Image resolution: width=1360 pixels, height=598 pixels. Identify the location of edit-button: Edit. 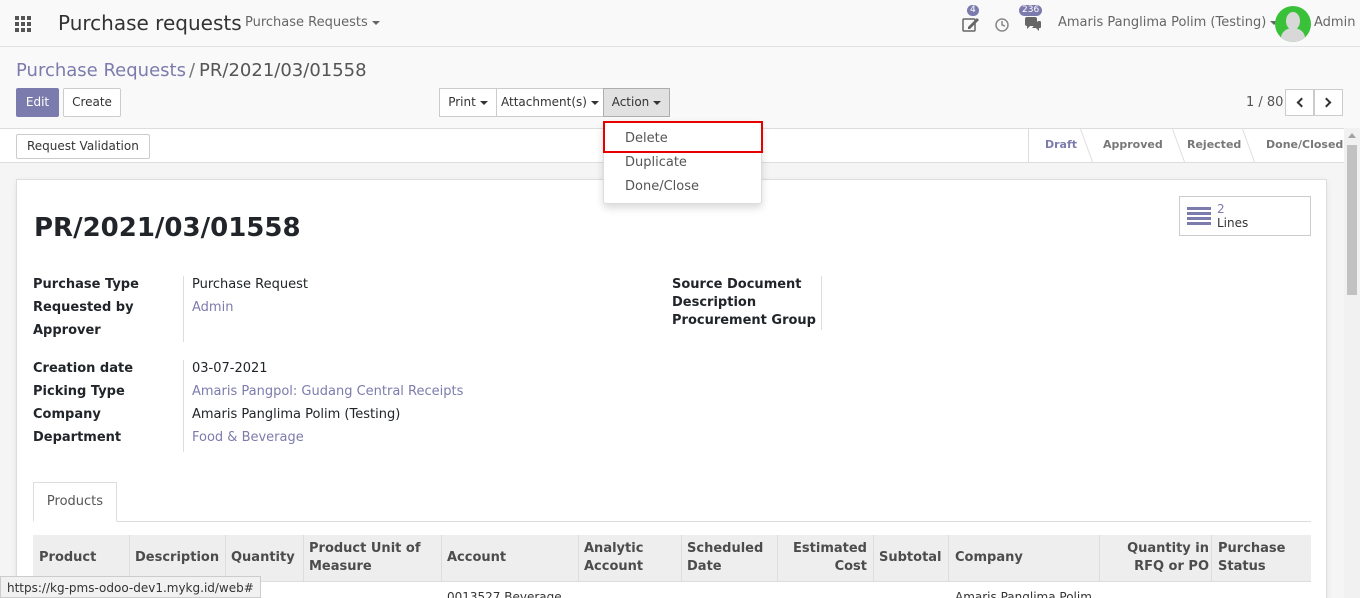
(37, 102).